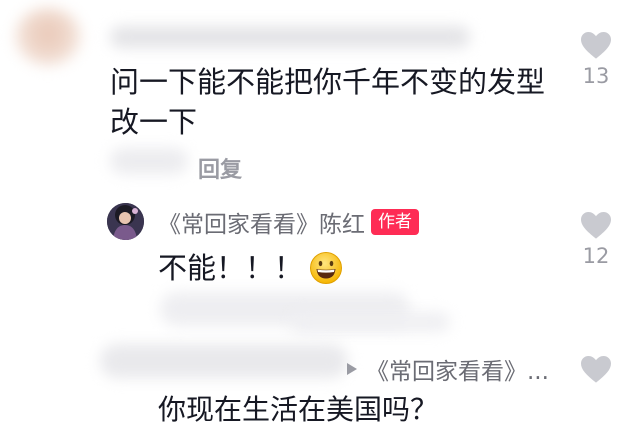 This screenshot has height=442, width=640. I want to click on reply-text-content: 不能！！！, so click(231, 268).